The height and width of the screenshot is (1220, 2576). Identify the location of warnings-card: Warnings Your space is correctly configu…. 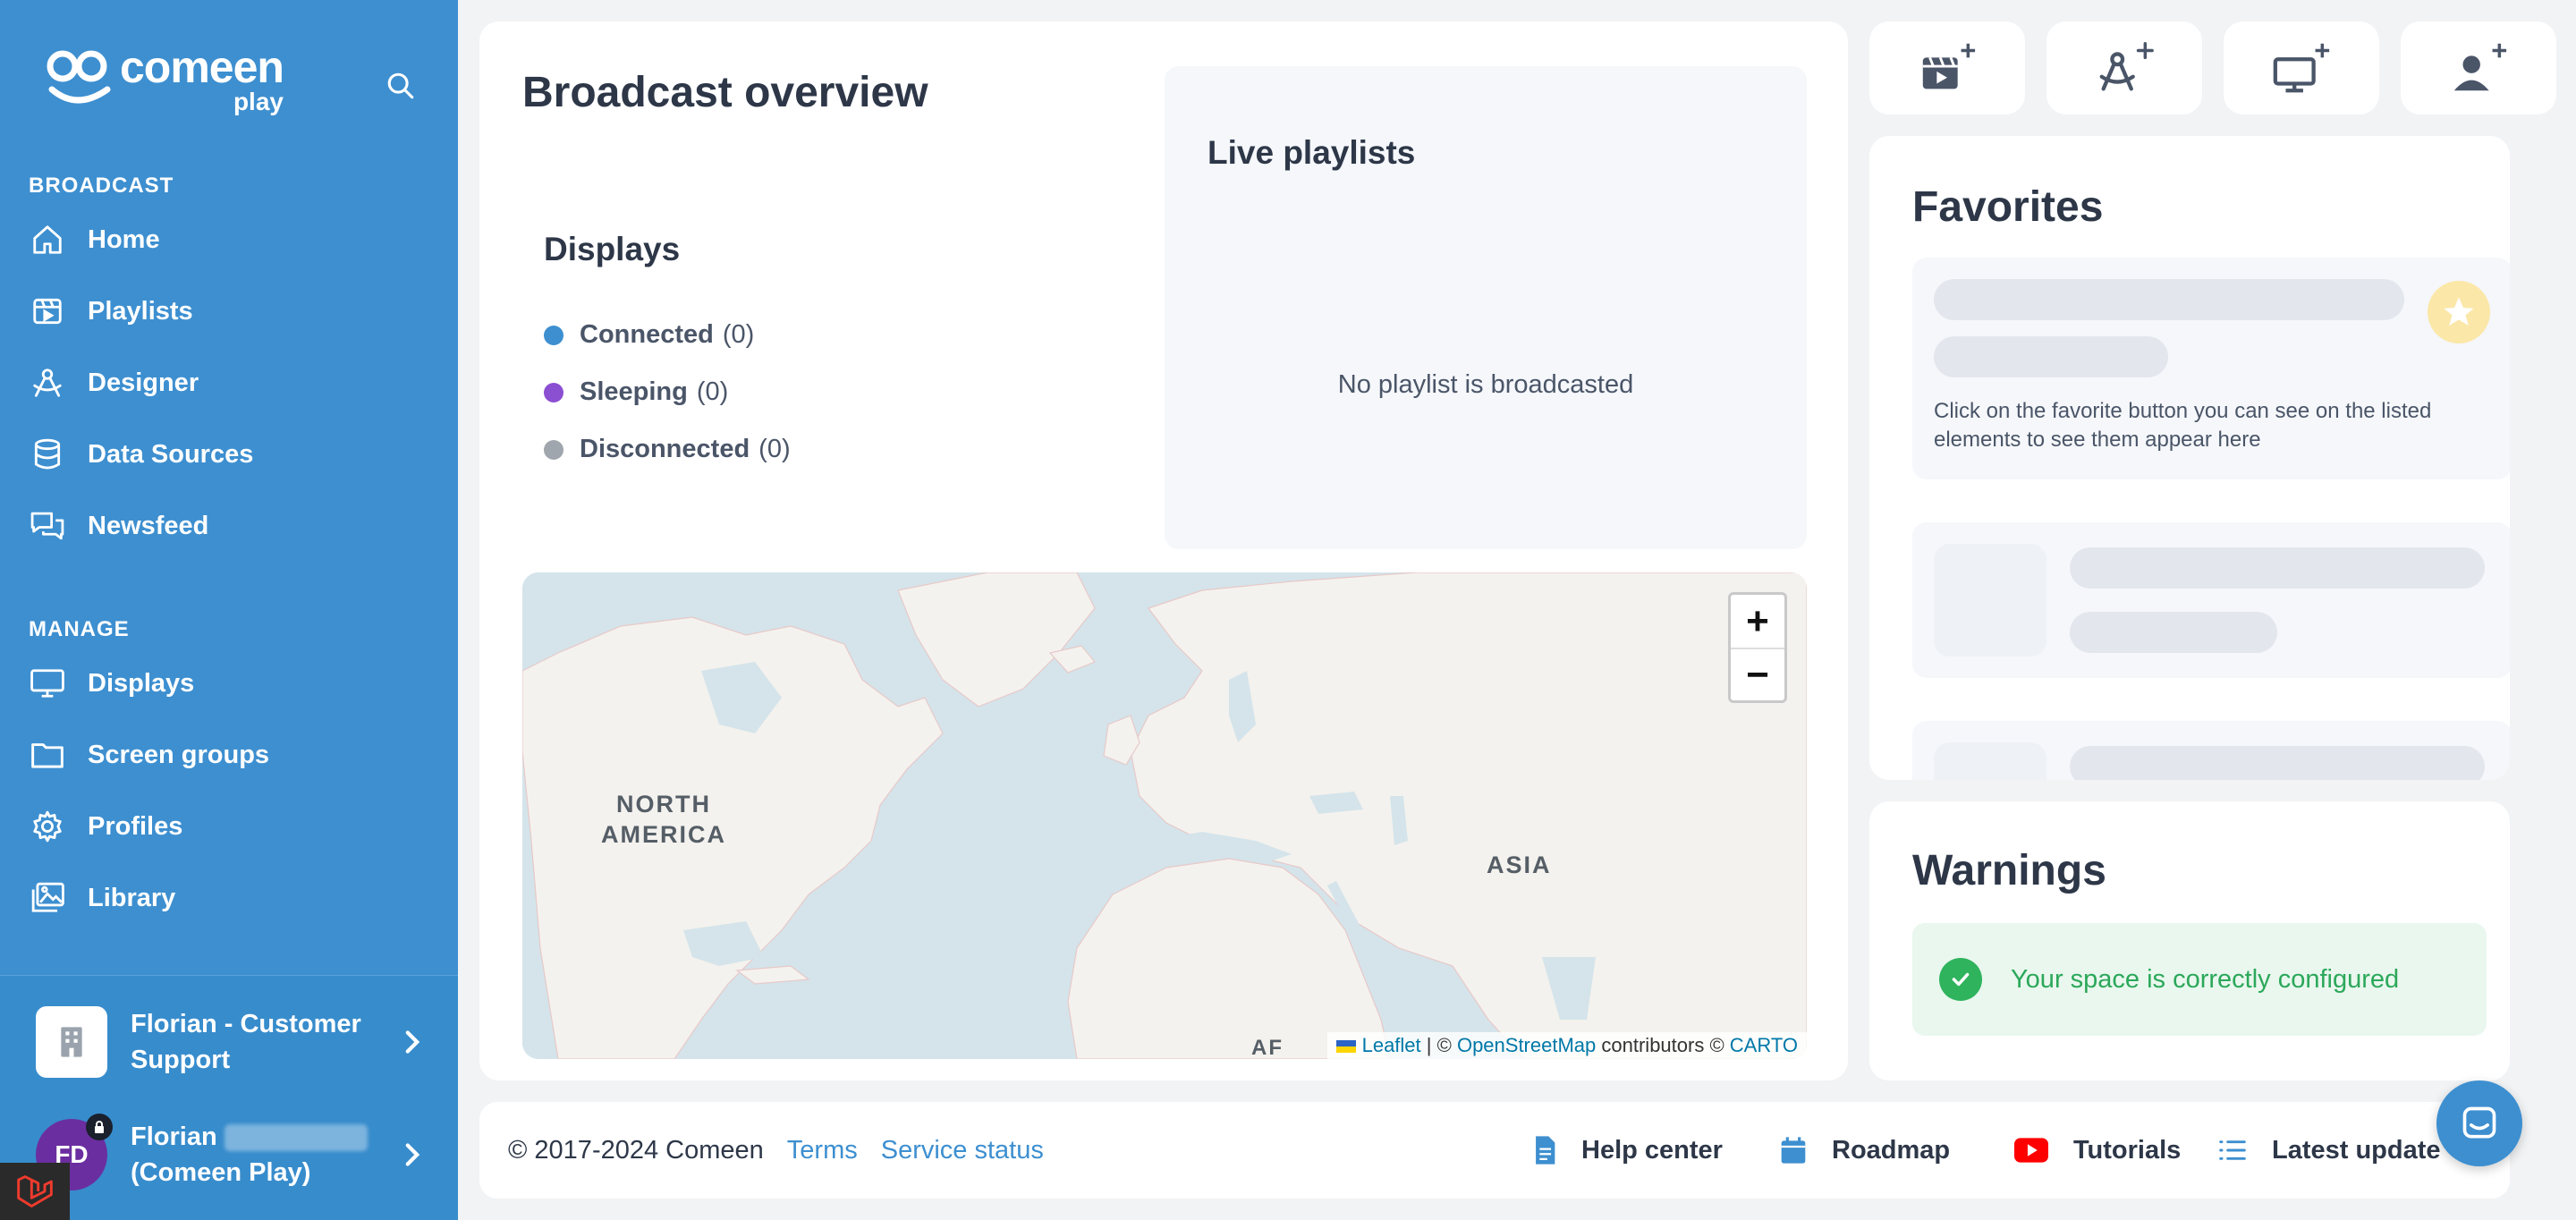
(2189, 940).